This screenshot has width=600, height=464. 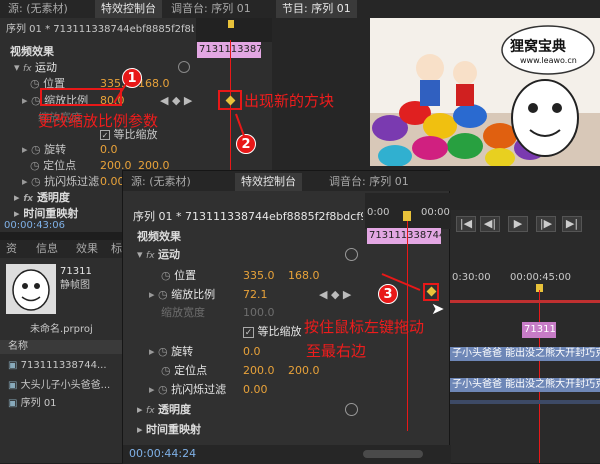 What do you see at coordinates (364, 327) in the screenshot?
I see `annotation-drag-line1: 按住鼠标左键拖动` at bounding box center [364, 327].